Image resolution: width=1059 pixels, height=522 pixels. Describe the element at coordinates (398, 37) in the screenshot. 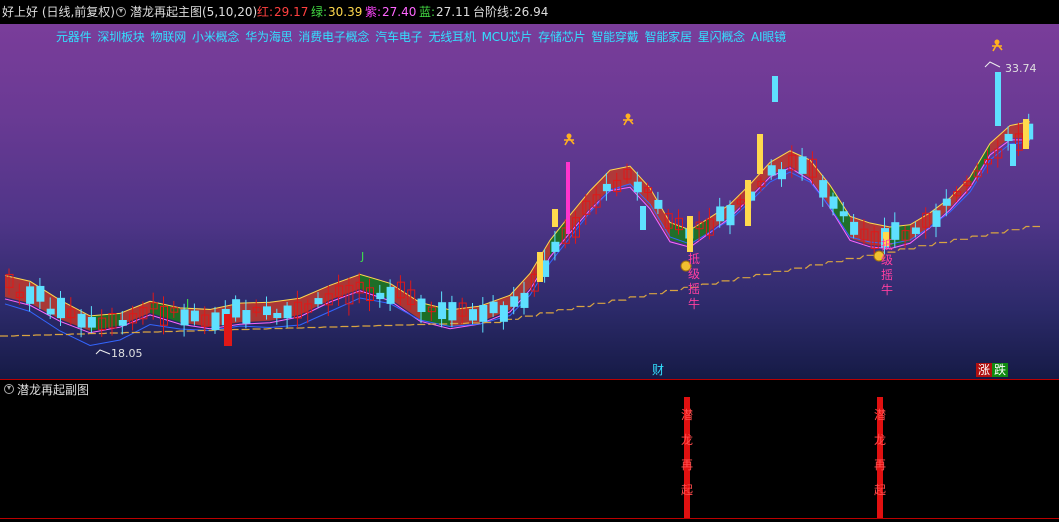

I see `concept-tag: 汽车电子` at that location.